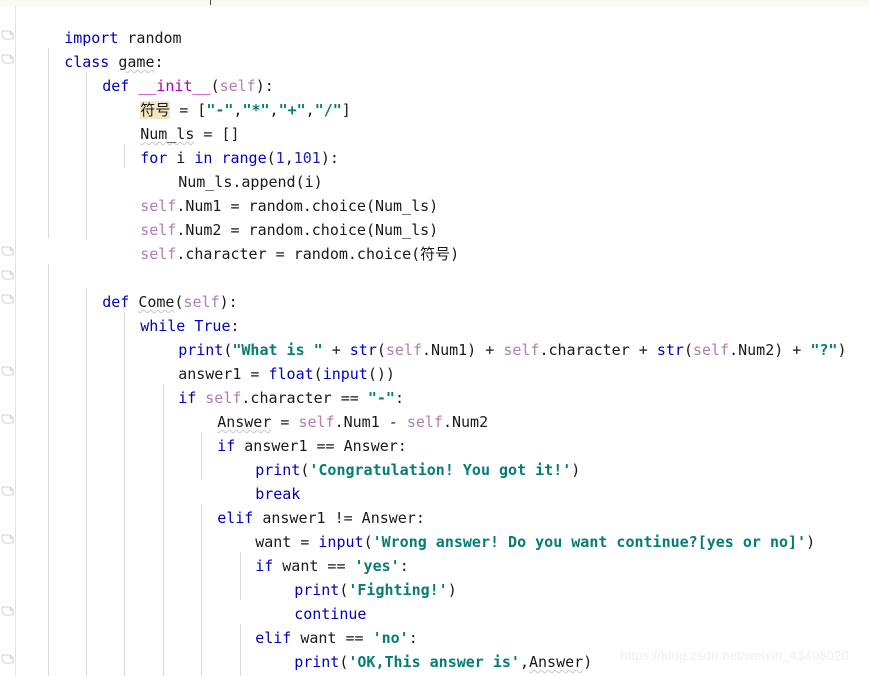 Image resolution: width=869 pixels, height=676 pixels. What do you see at coordinates (86, 48) in the screenshot?
I see `code-line-2: class game:` at bounding box center [86, 48].